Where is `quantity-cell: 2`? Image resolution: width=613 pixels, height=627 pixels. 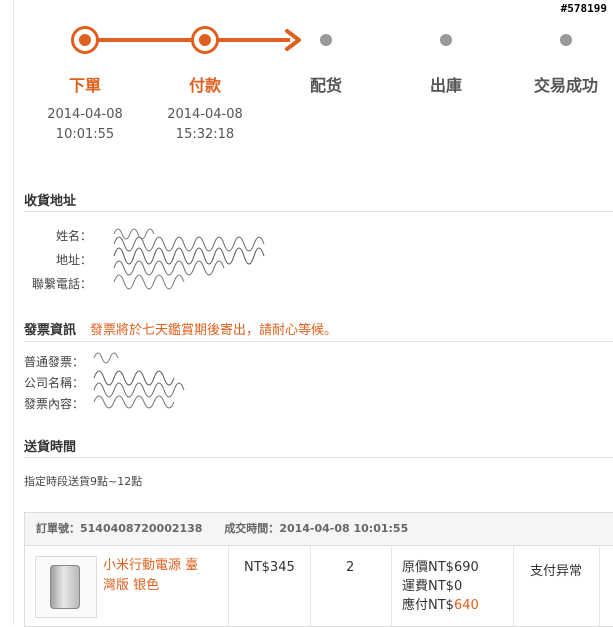 quantity-cell: 2 is located at coordinates (351, 586).